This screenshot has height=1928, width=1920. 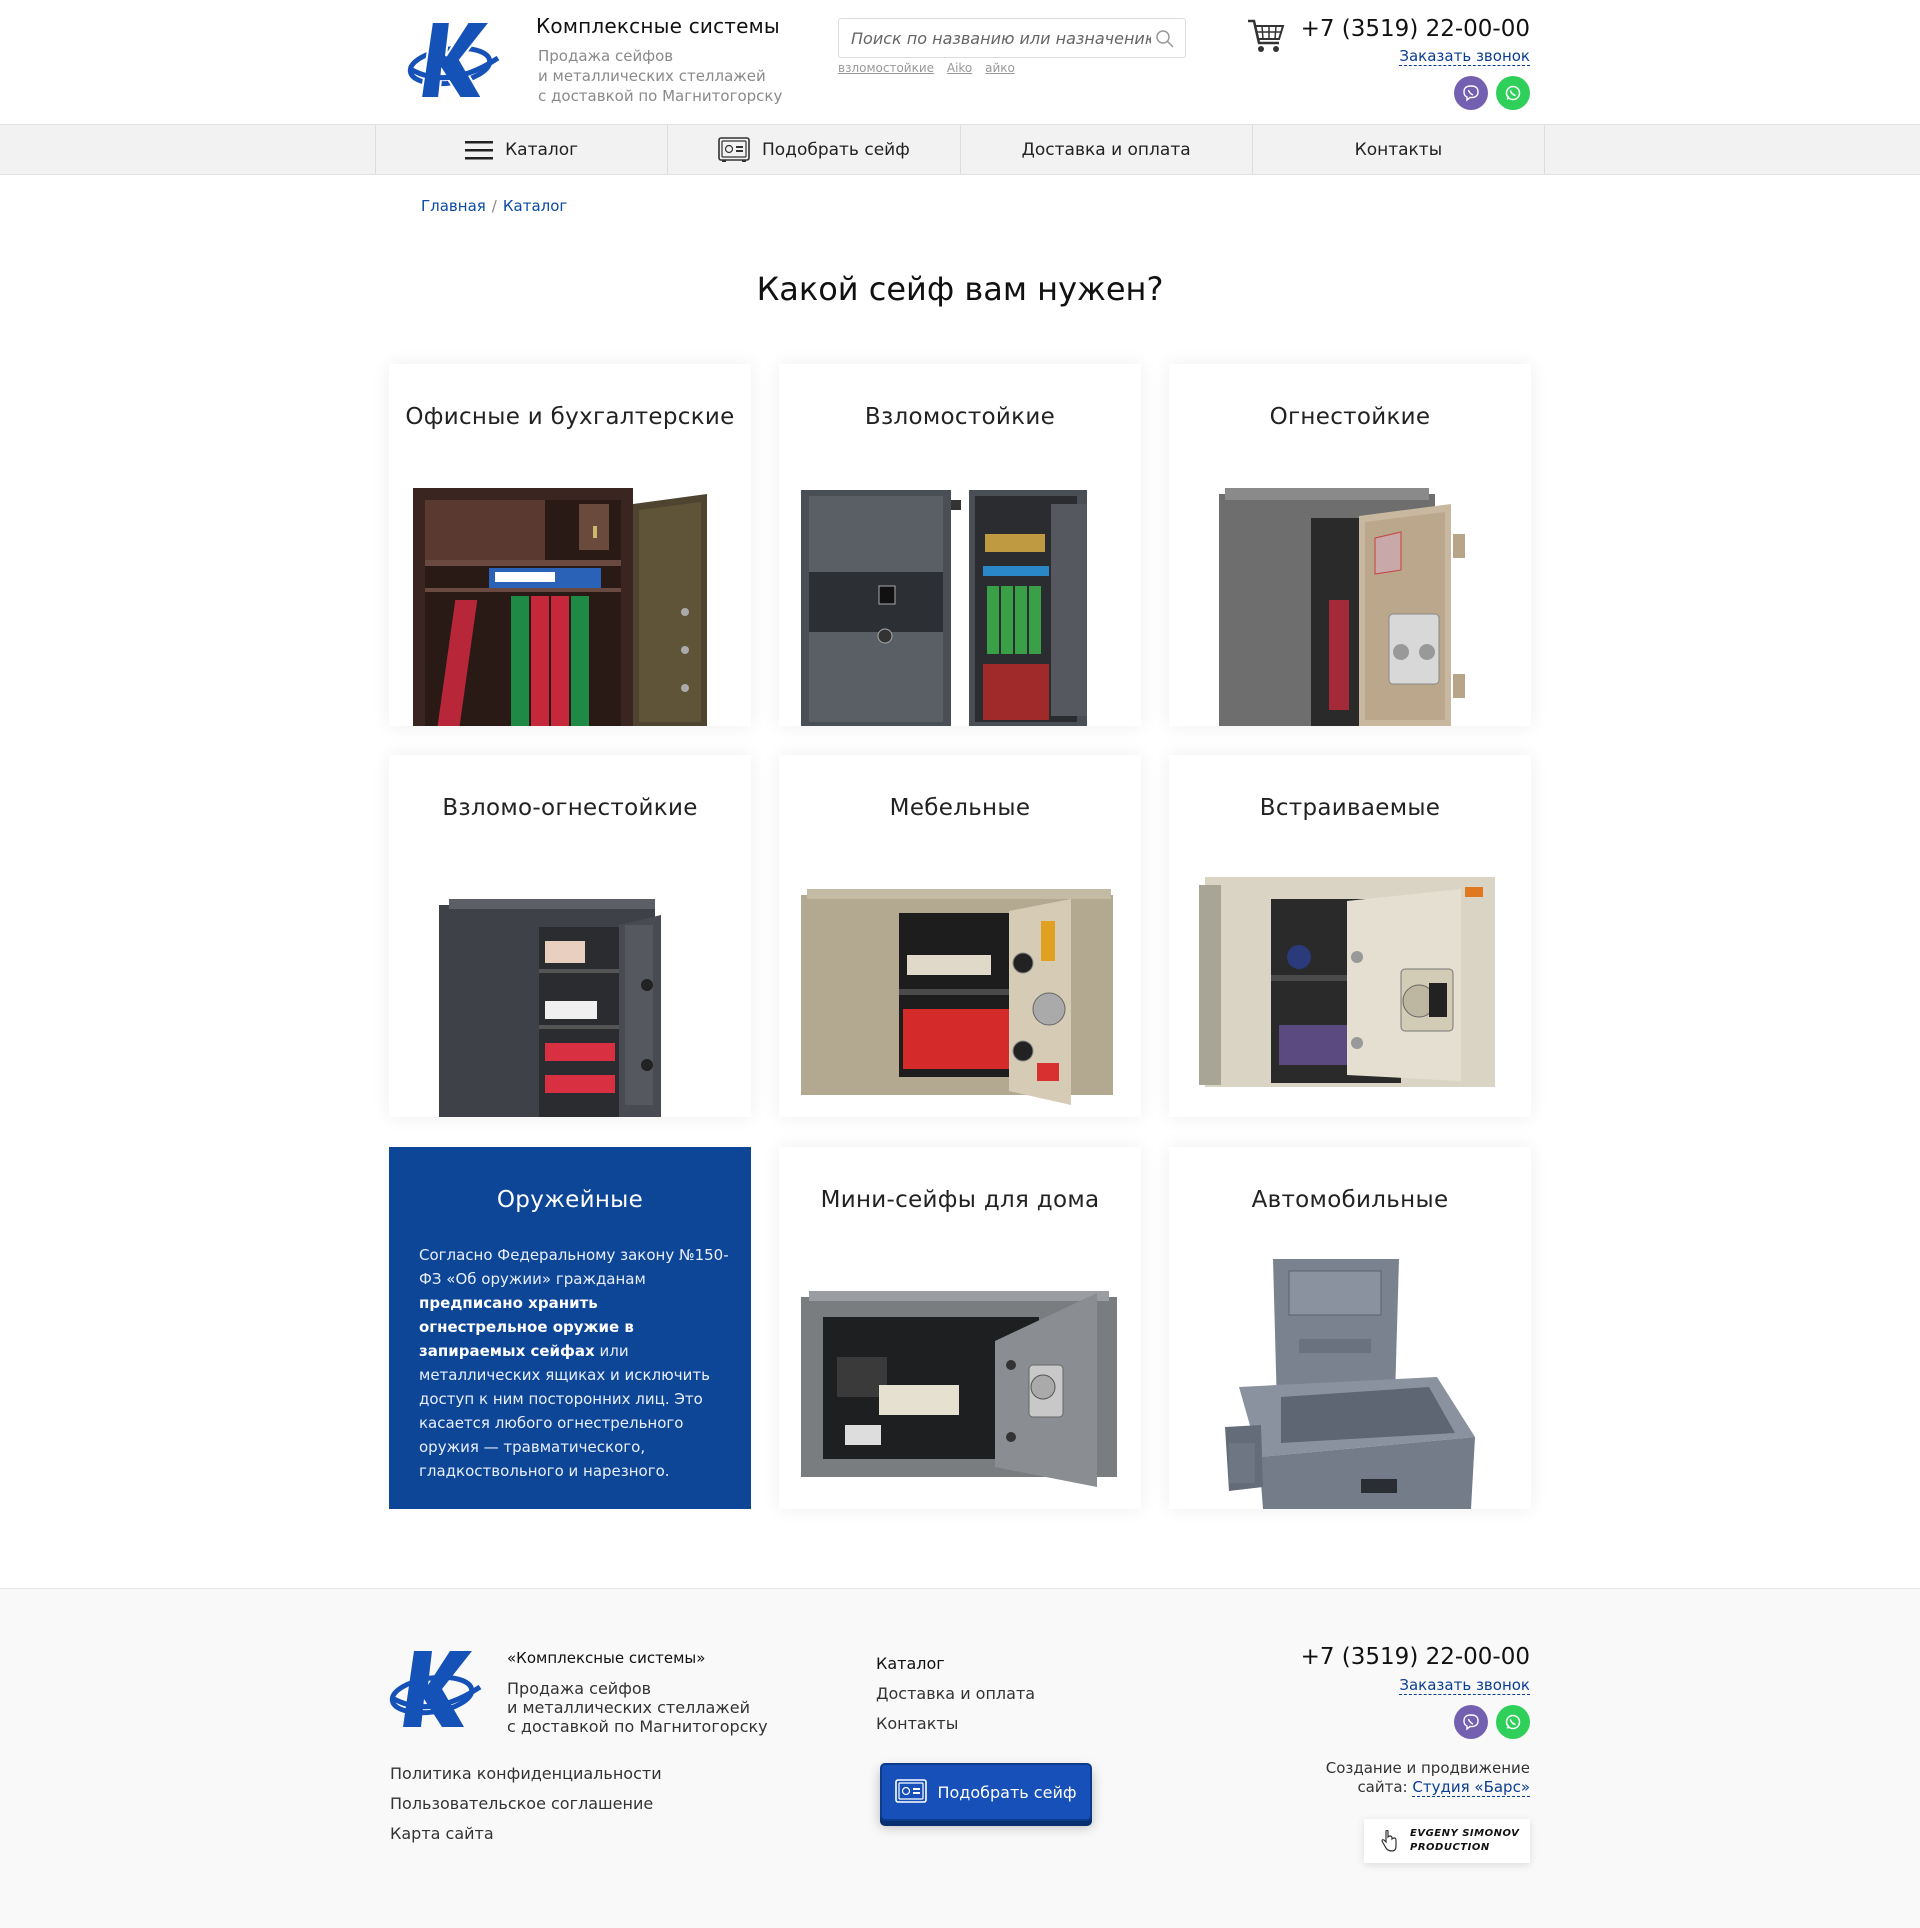 What do you see at coordinates (944, 608) in the screenshot?
I see `burglary-safe-image` at bounding box center [944, 608].